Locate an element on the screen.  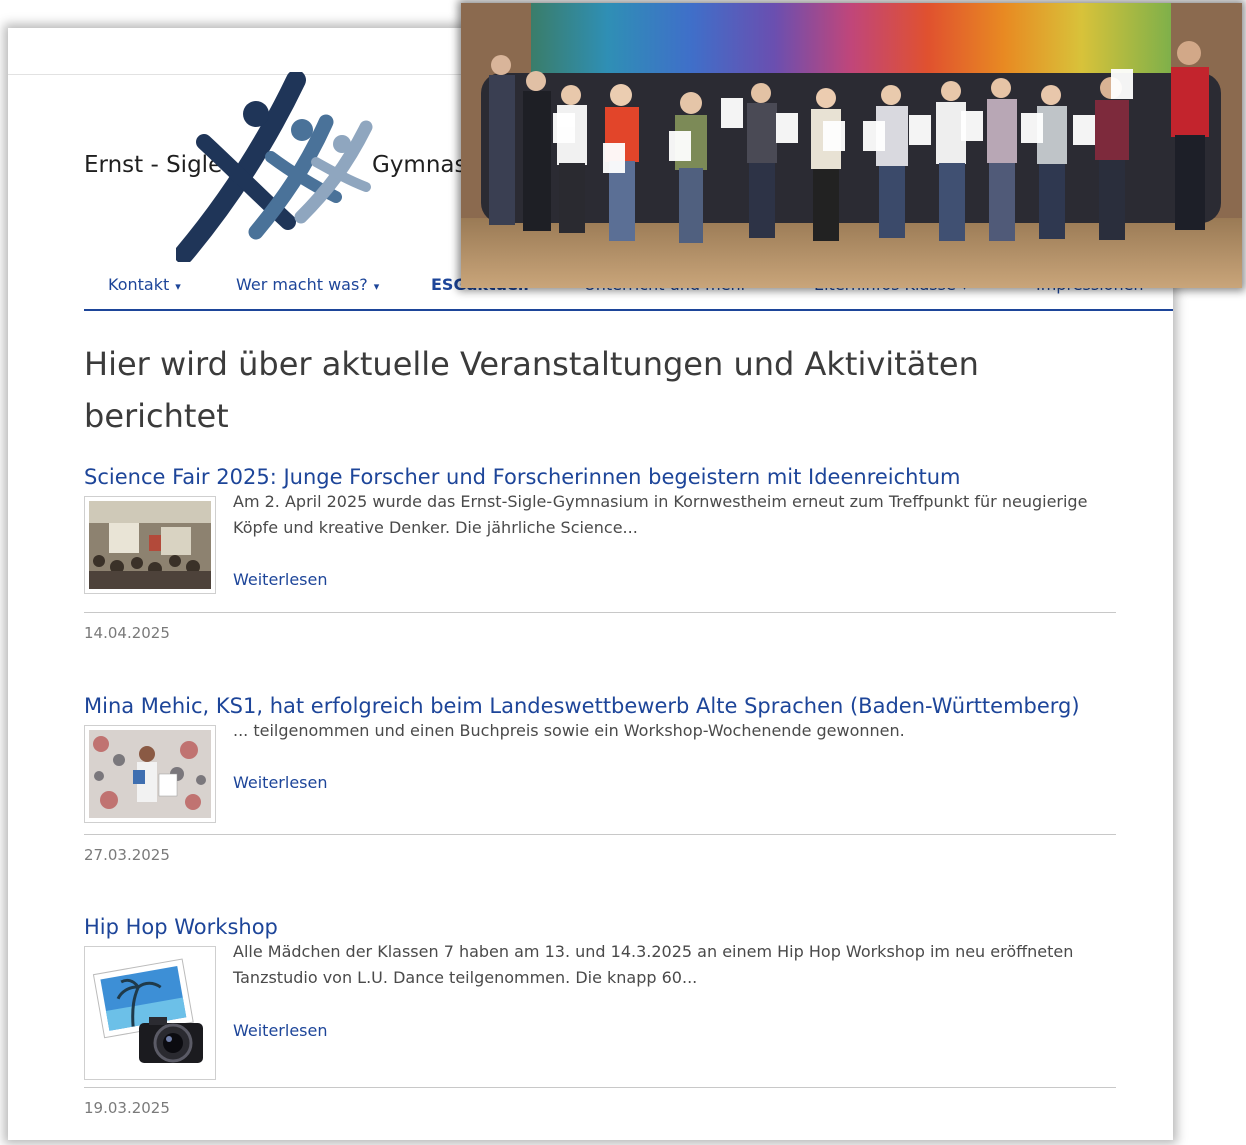
nav-item-wer-macht-was: Wer macht was? ▾ is located at coordinates (307, 284).